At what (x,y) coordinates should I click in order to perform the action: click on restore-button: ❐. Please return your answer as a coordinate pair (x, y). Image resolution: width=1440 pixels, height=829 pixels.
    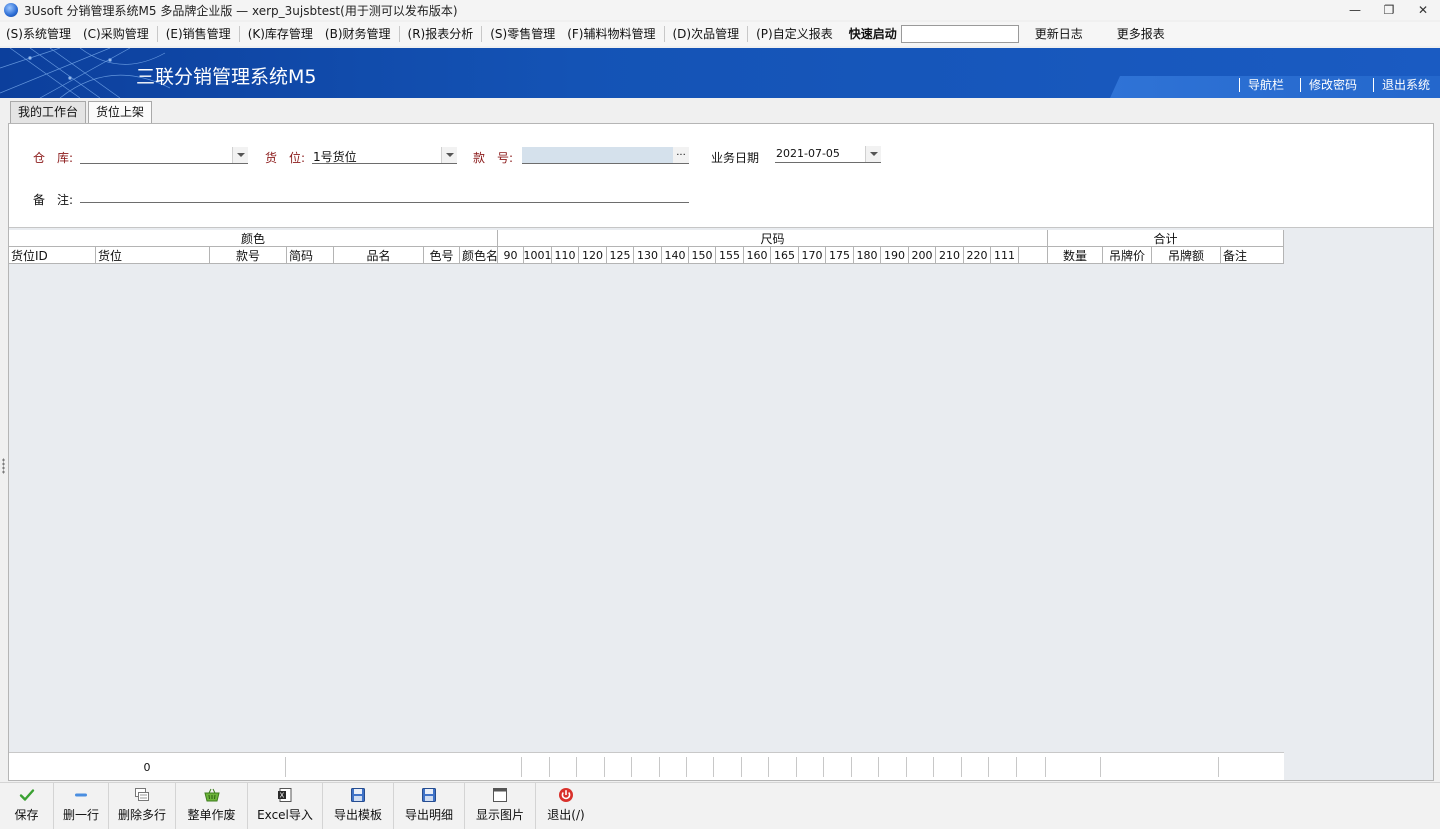
    Looking at the image, I should click on (1389, 10).